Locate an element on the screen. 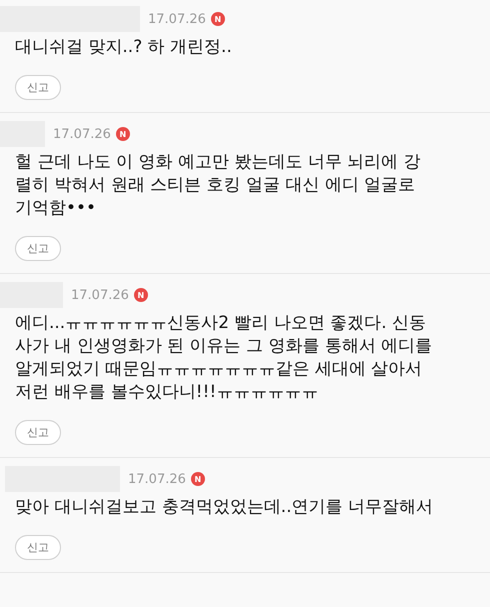 The image size is (490, 607). comment-text: 에디...ㅠㅠㅠㅠㅠㅠ신동사2 빨리 나오면 좋겠다. 신동 사가 내 인생영화가 된 이유는 그 영화를 통해서 에디를 알게되었기 때문임ㅠㅠㅠㅠㅠㅠㅠ같은 세대에 살아서 저런 배우를 볼수있다니!!!ㅠㅠㅠㅠㅠㅠ is located at coordinates (224, 358).